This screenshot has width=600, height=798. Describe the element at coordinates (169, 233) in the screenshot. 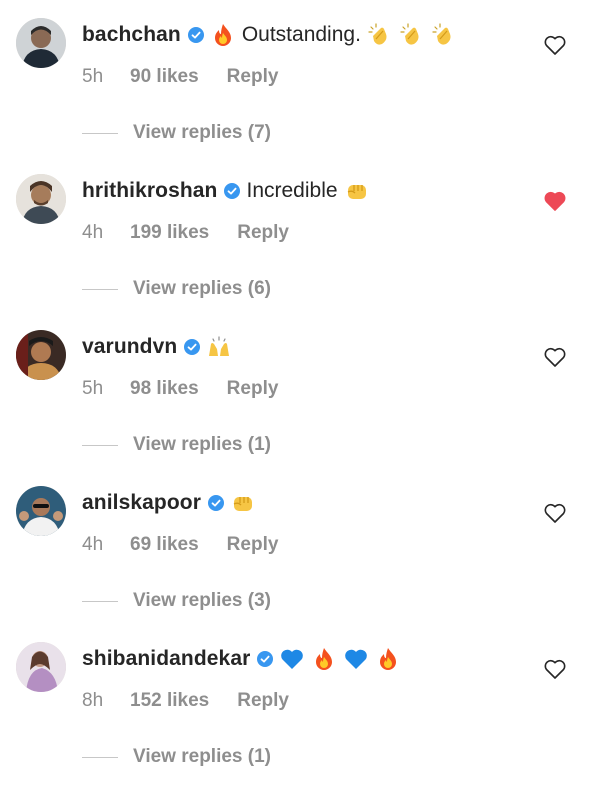

I see `likes-count: 199 likes` at that location.